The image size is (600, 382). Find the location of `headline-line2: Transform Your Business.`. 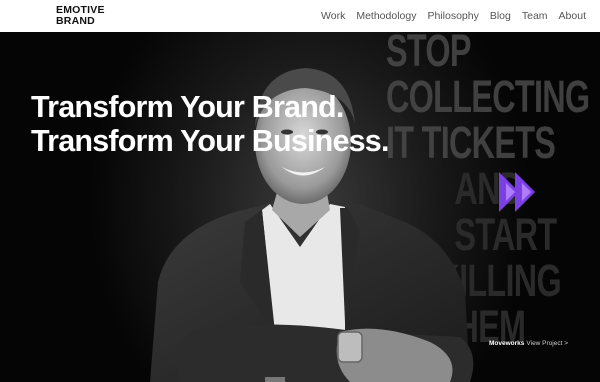

headline-line2: Transform Your Business. is located at coordinates (210, 141).